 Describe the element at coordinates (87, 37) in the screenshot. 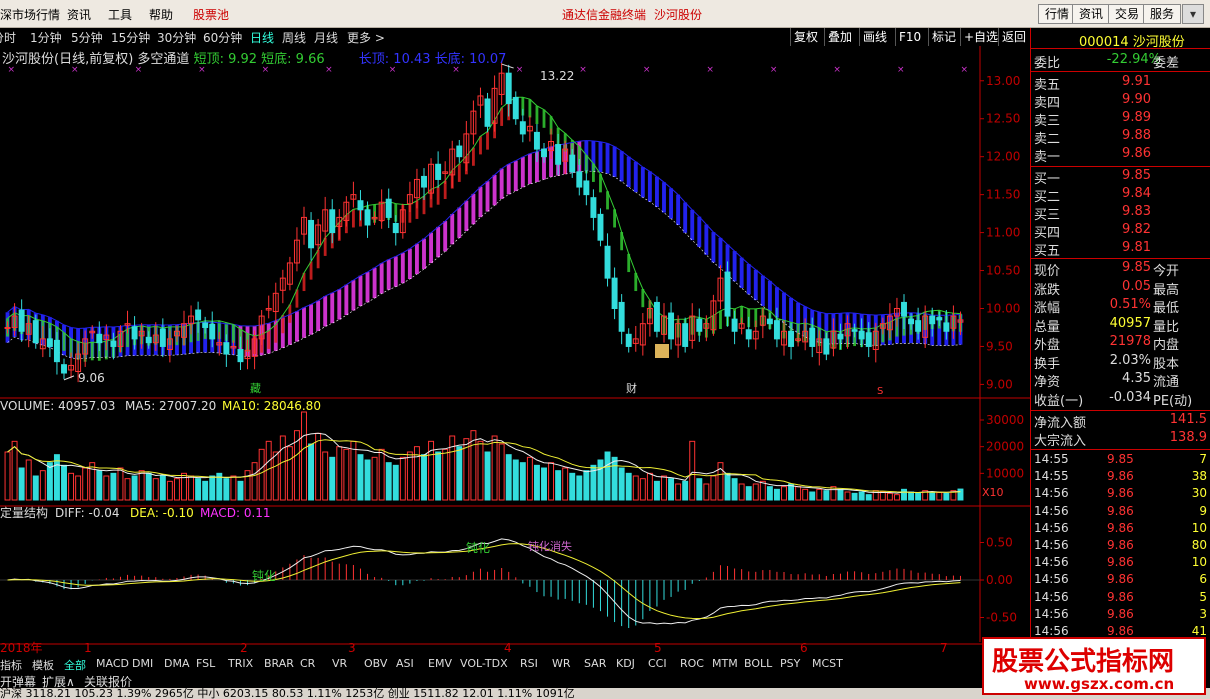

I see `period-5min: 5分钟` at that location.